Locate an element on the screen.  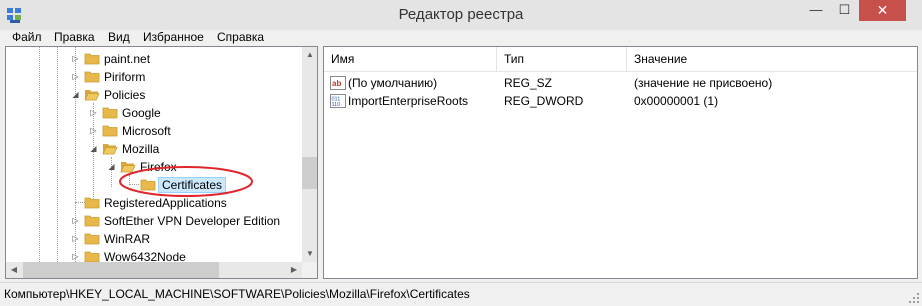
column-header-data: Значение is located at coordinates (772, 59).